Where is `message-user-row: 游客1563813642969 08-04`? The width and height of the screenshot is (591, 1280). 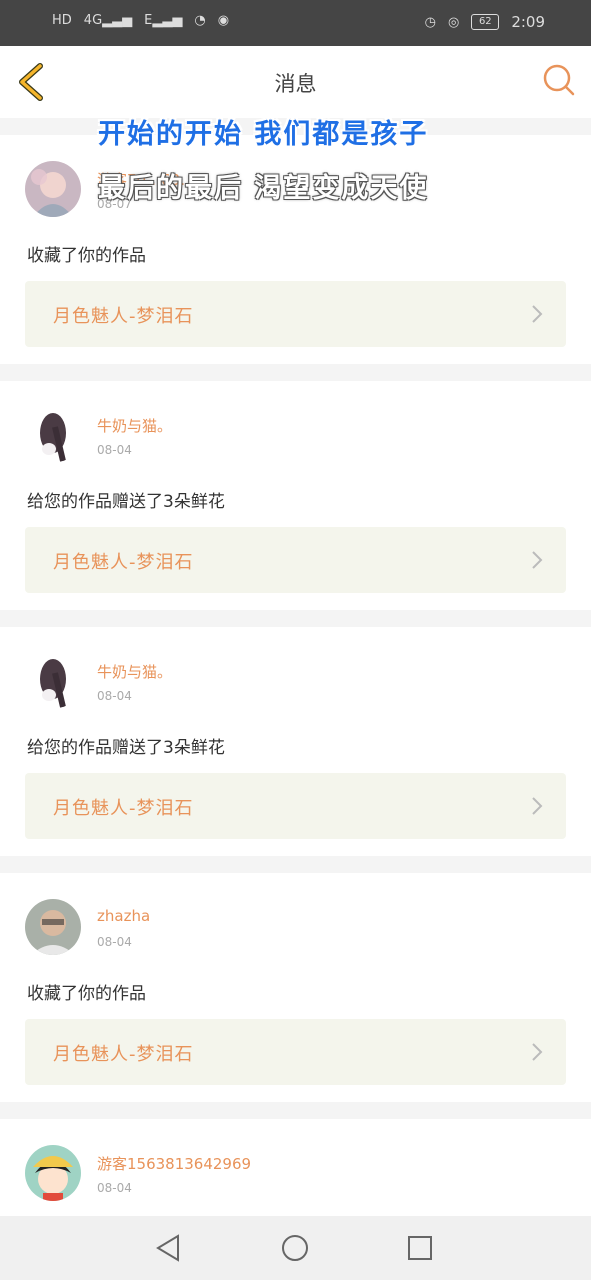
message-user-row: 游客1563813642969 08-04 is located at coordinates (295, 1169).